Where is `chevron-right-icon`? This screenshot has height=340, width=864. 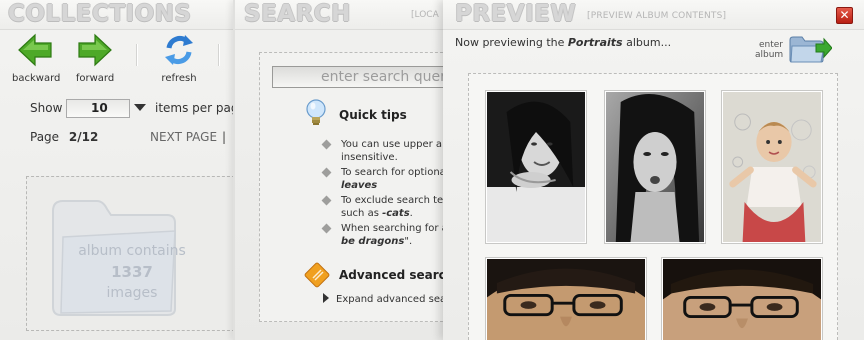 chevron-right-icon is located at coordinates (326, 298).